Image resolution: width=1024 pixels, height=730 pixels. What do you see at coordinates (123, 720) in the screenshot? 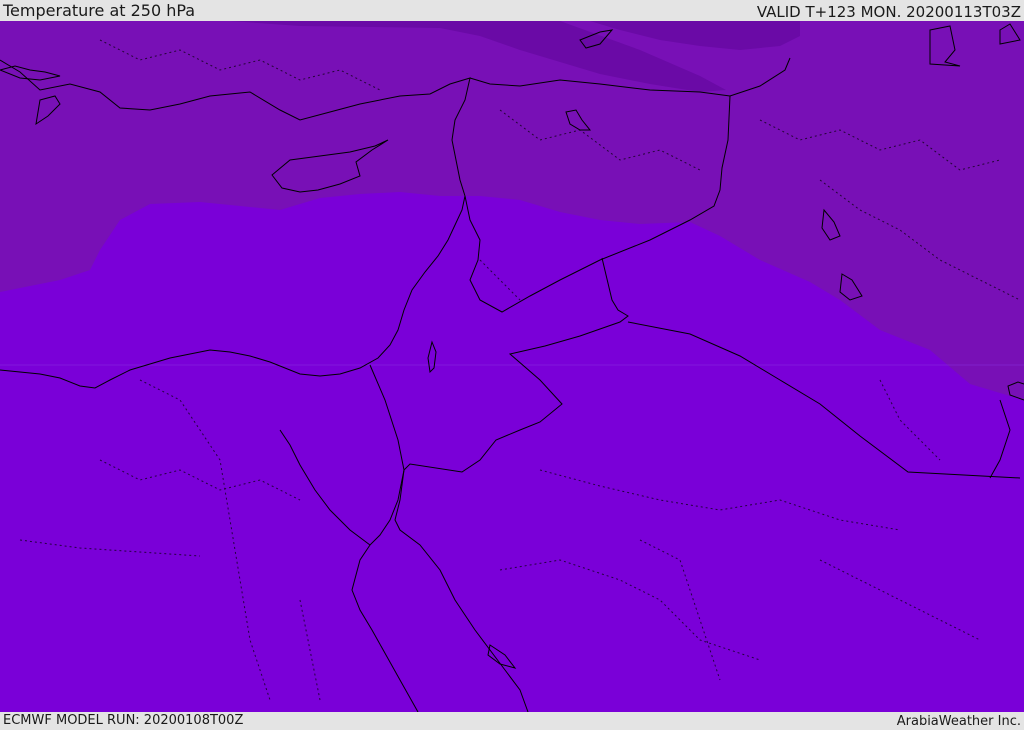
I see `model-run-label: ECMWF MODEL RUN: 20200108T00Z` at bounding box center [123, 720].